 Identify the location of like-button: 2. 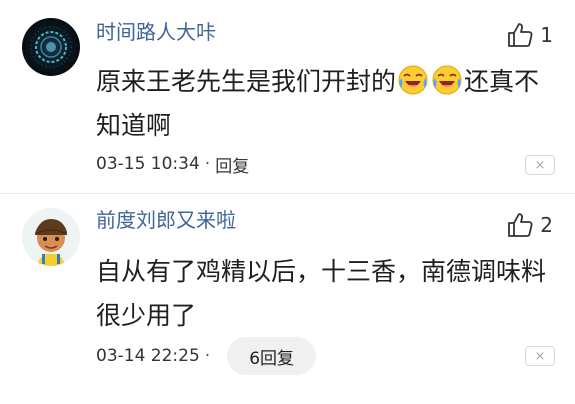
(529, 225).